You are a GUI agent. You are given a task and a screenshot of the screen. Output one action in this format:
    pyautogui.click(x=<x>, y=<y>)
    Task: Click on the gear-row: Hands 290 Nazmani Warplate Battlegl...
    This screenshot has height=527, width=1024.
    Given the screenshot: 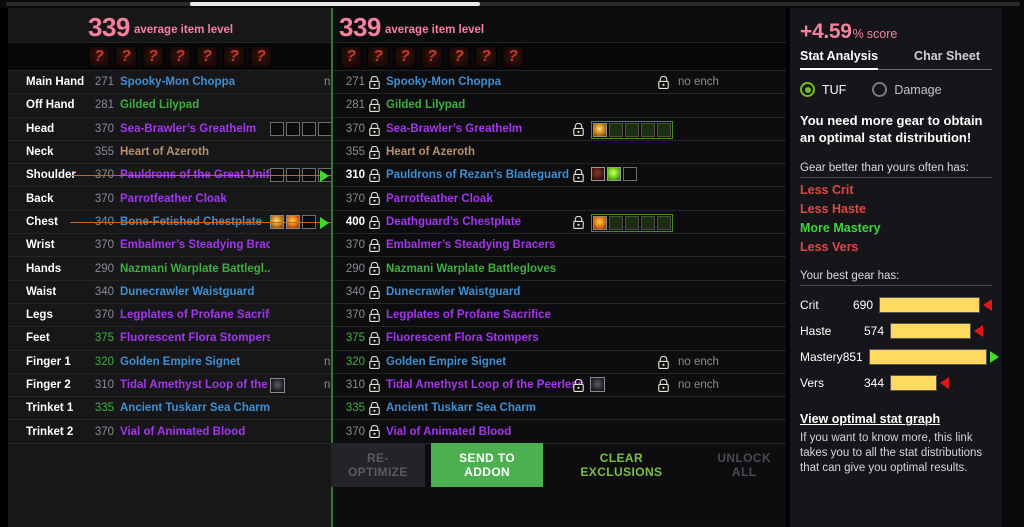 What is the action you would take?
    pyautogui.click(x=169, y=269)
    